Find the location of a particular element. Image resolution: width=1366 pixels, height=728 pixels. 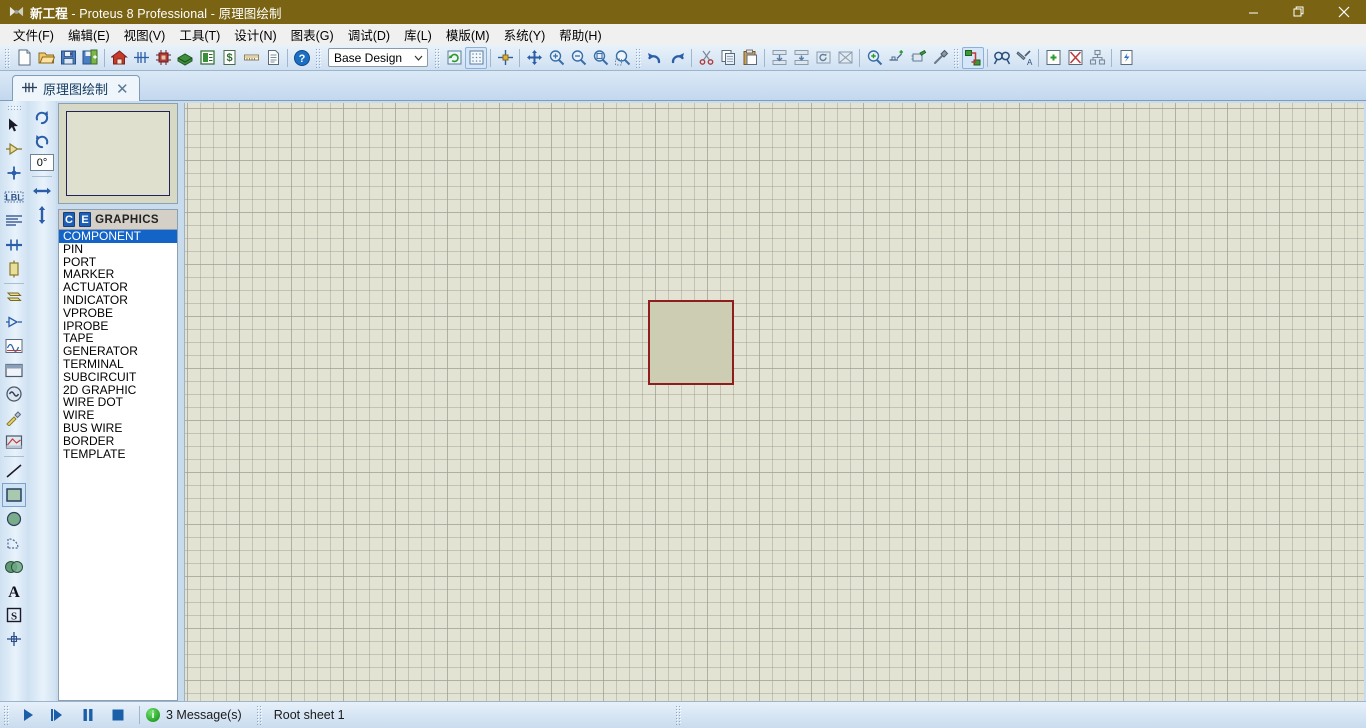

block-move-icon is located at coordinates (801, 58).